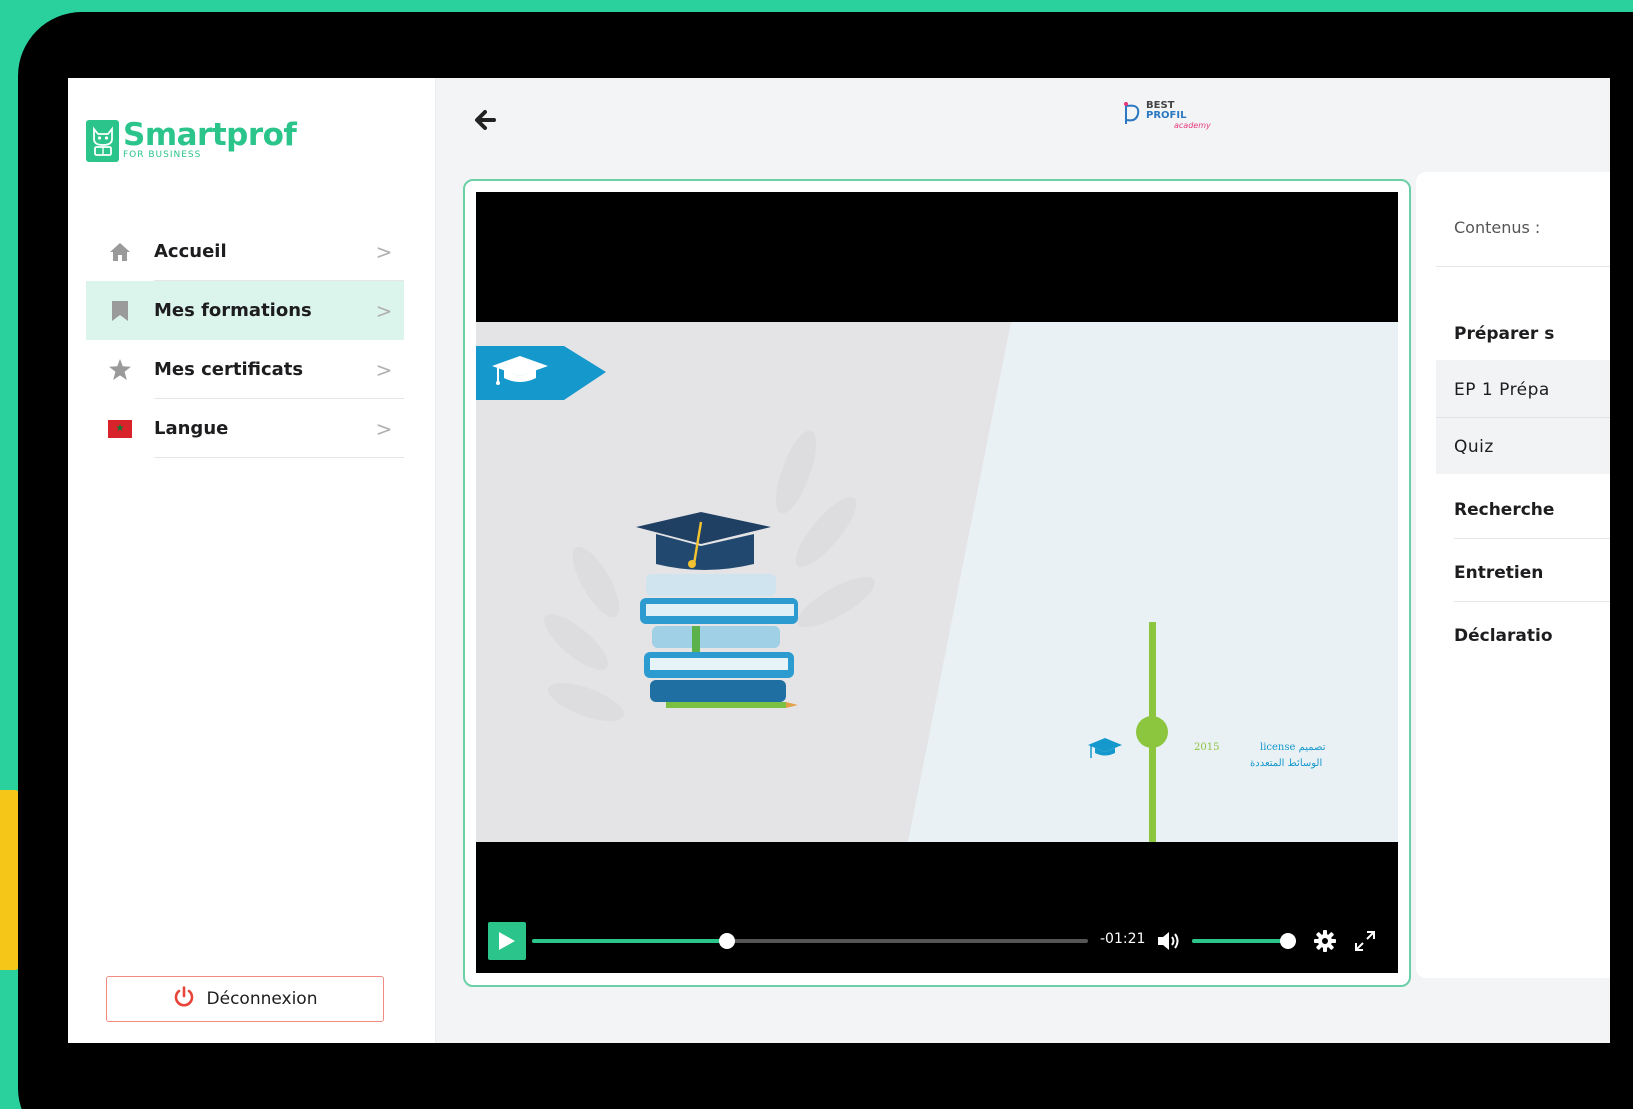 This screenshot has width=1633, height=1109. I want to click on logo-name: Smartprof, so click(210, 135).